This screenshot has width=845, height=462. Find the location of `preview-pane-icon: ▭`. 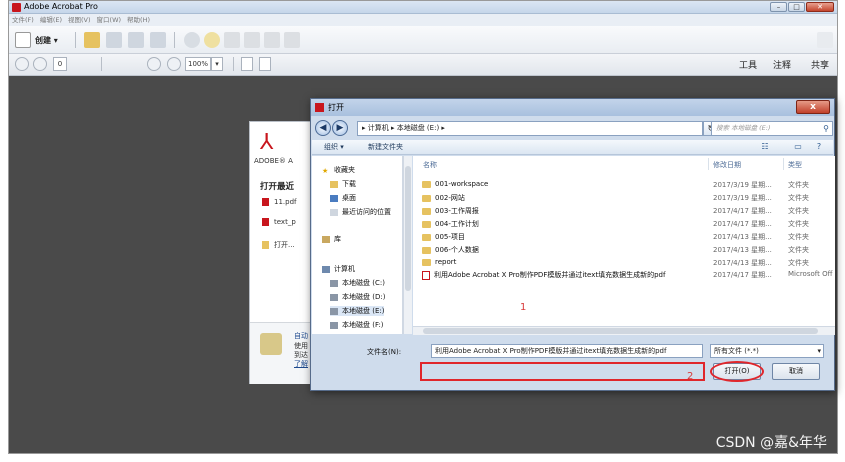

preview-pane-icon: ▭ is located at coordinates (798, 147).